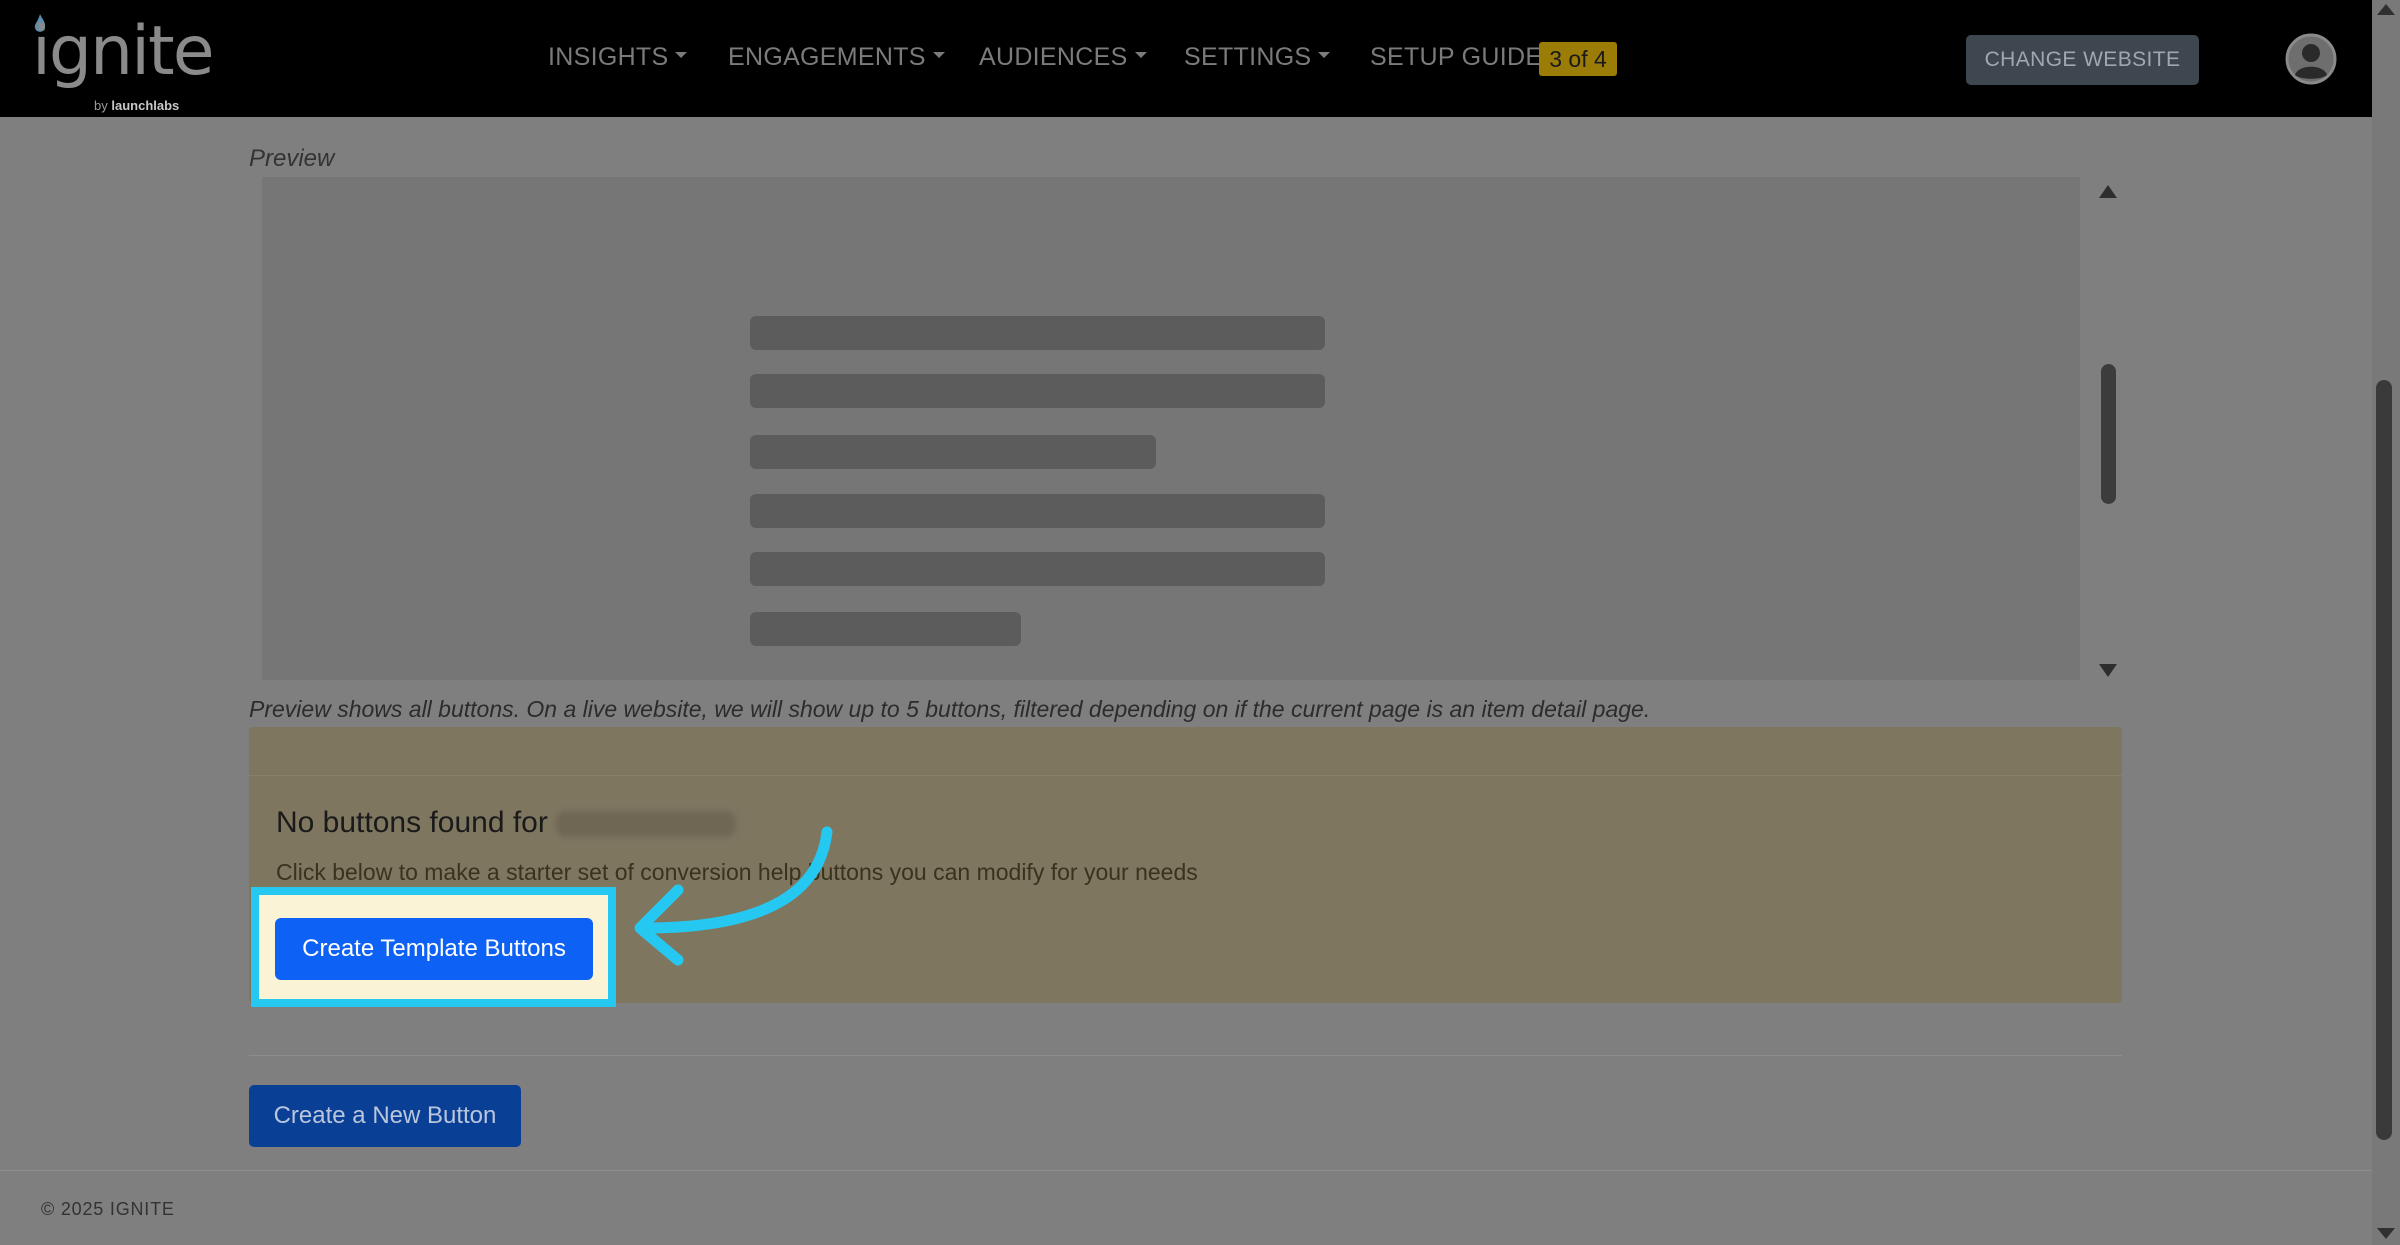 Image resolution: width=2400 pixels, height=1245 pixels. I want to click on nav-audiences: AUDIENCES, so click(1063, 57).